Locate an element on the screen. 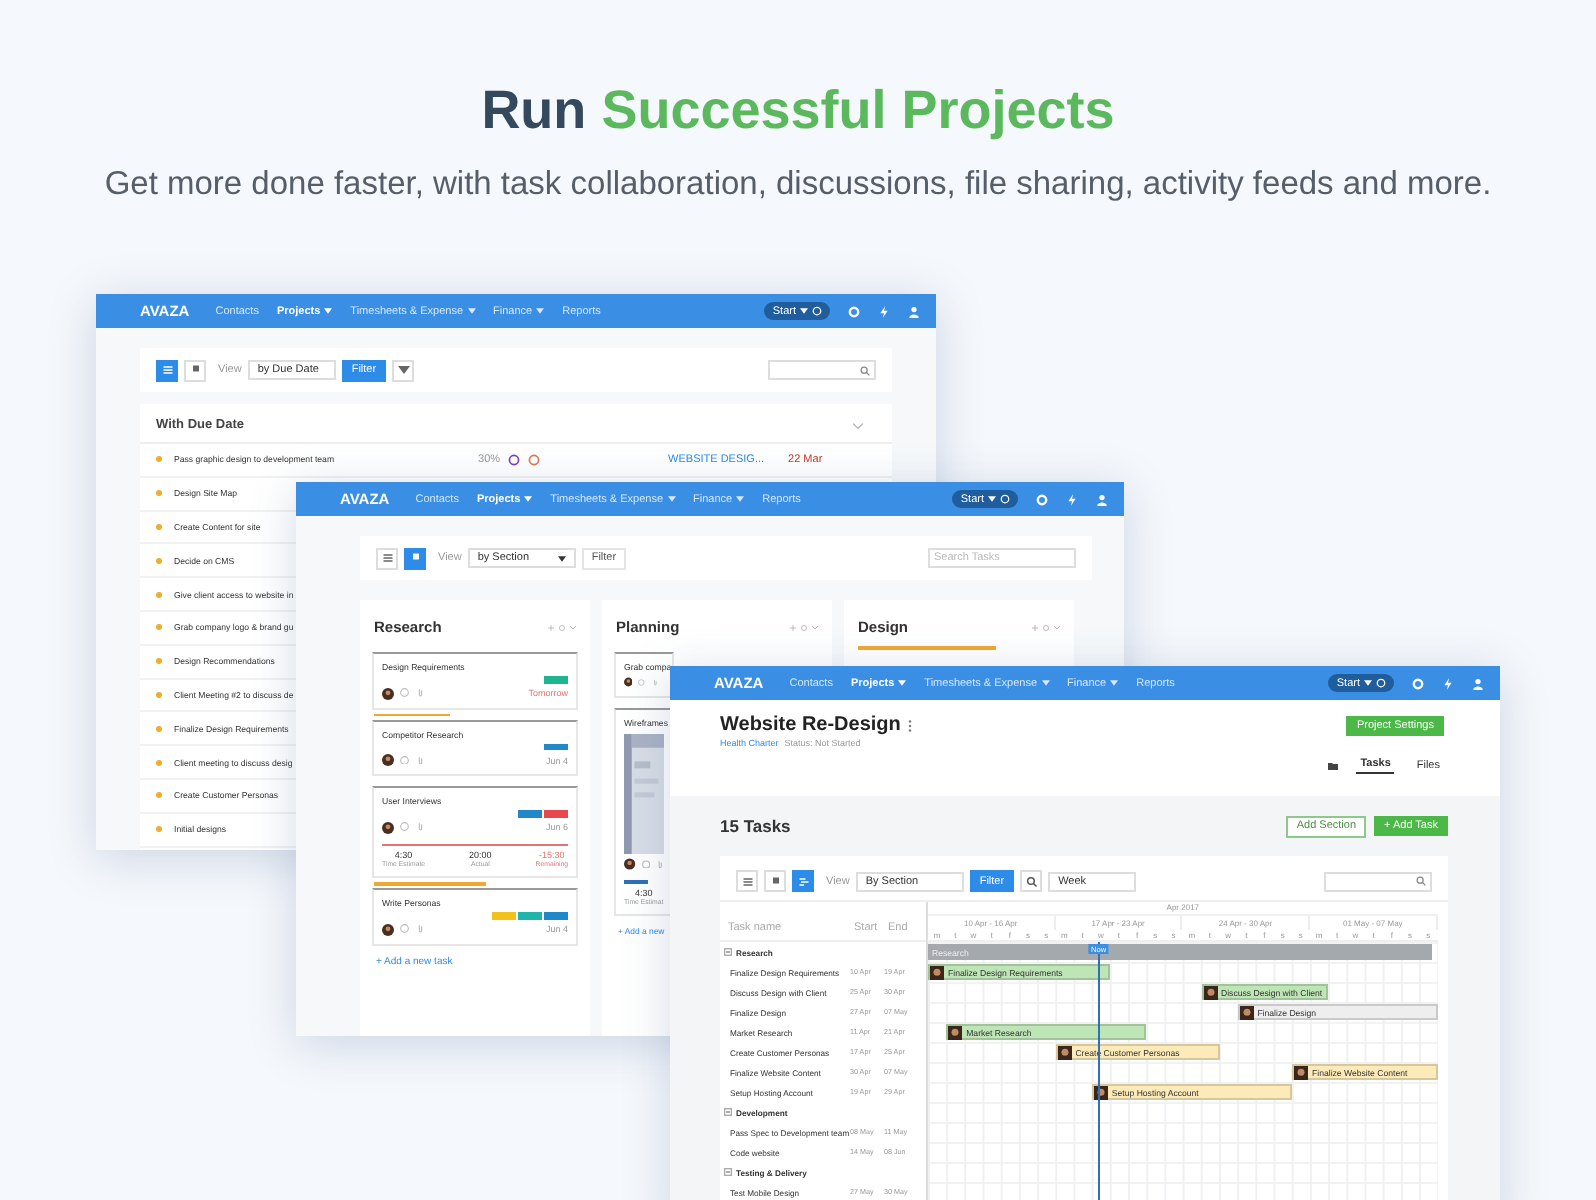 This screenshot has height=1200, width=1596. dropdown-button is located at coordinates (403, 370).